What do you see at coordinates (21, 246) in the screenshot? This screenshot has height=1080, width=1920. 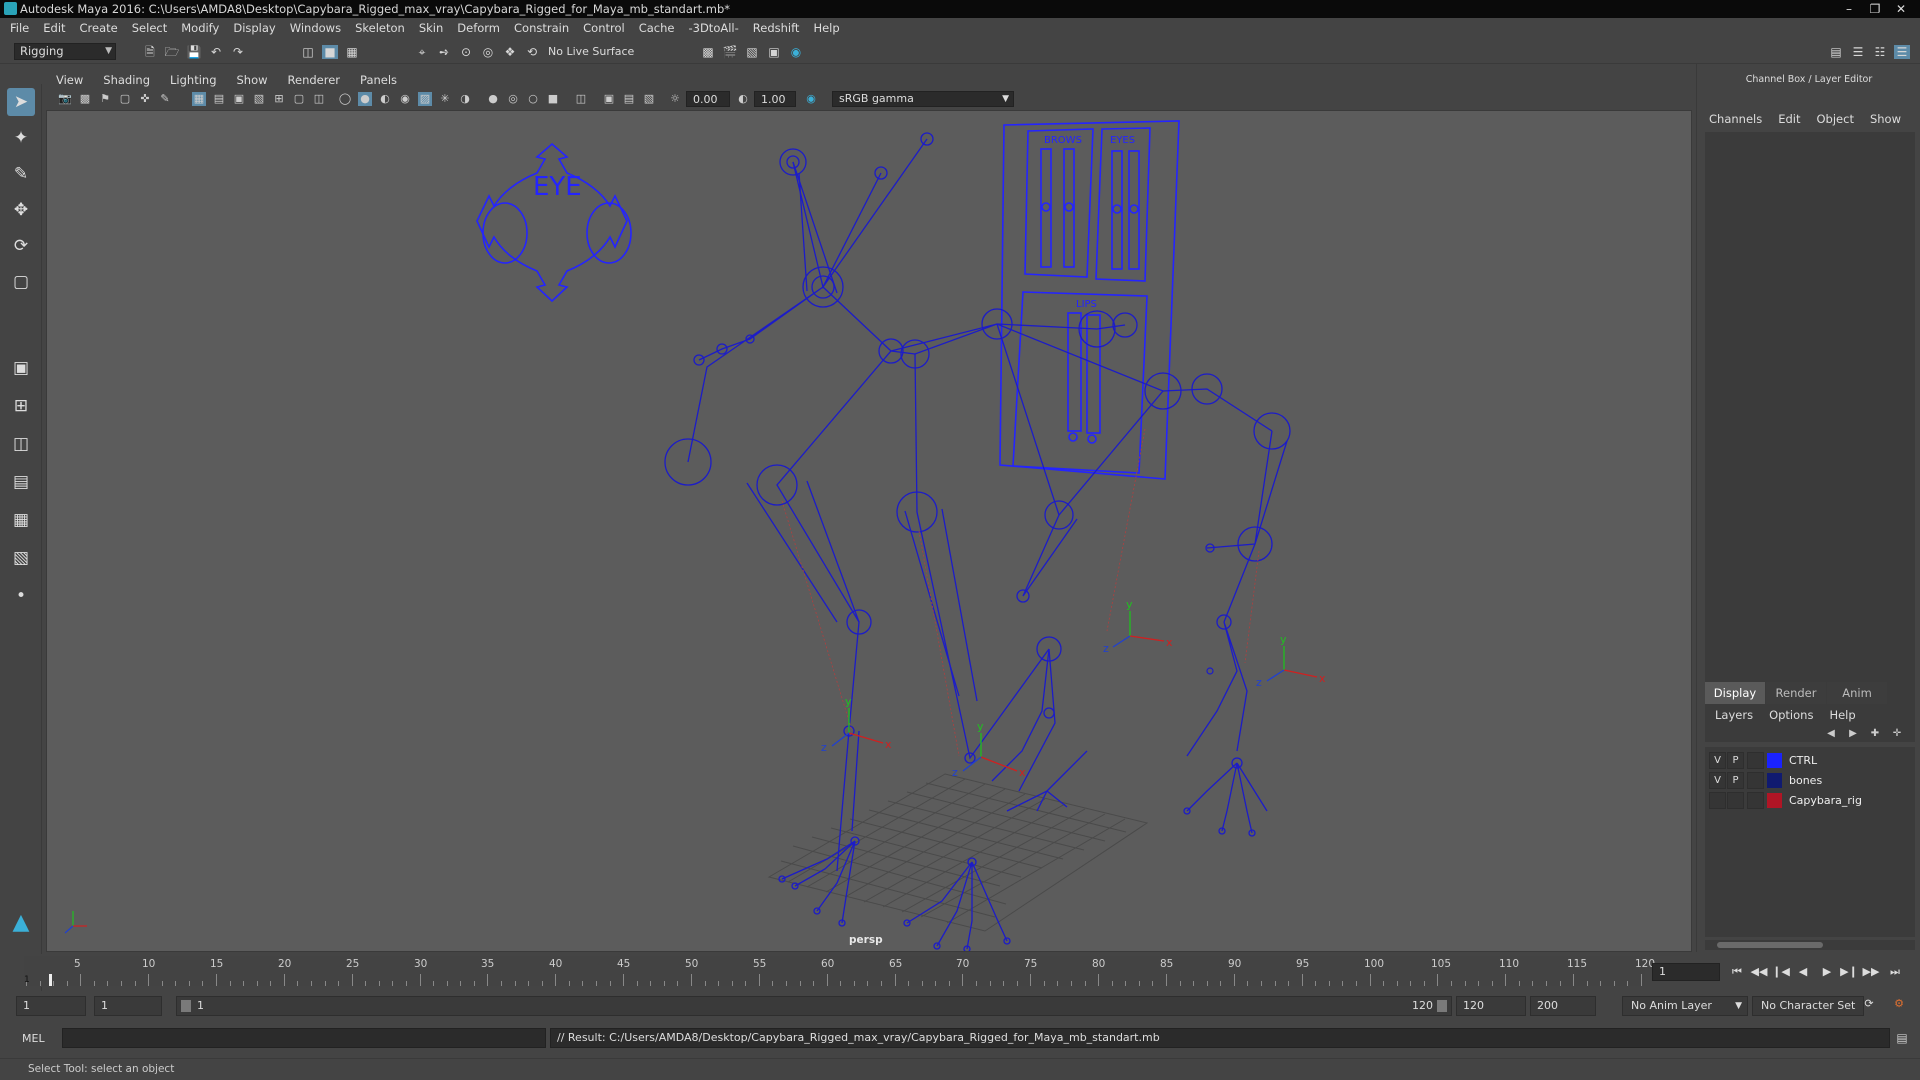 I see `rotate-tool-icon: ⟳` at bounding box center [21, 246].